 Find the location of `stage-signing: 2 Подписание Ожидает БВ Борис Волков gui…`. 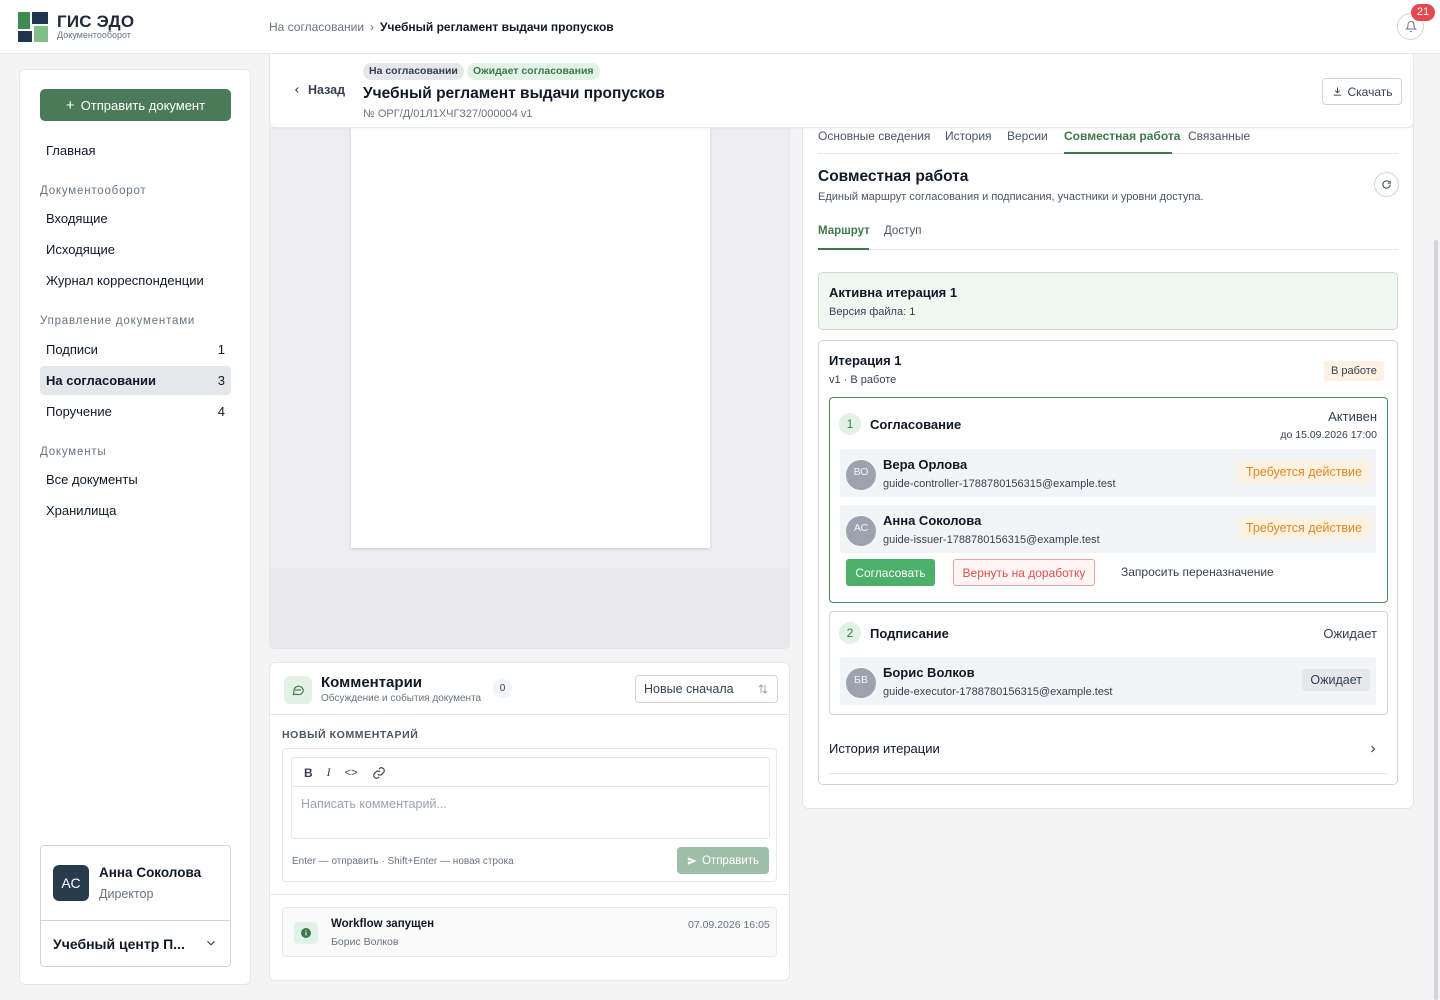

stage-signing: 2 Подписание Ожидает БВ Борис Волков gui… is located at coordinates (1108, 663).